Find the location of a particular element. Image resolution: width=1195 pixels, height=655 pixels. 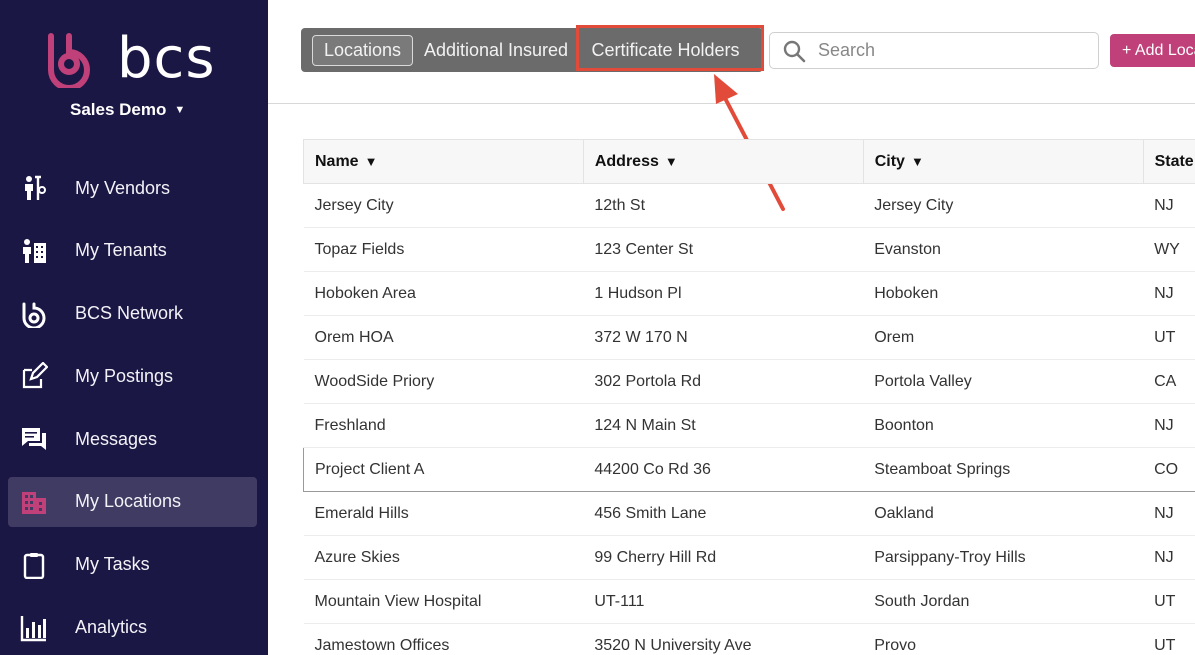

locations-icon is located at coordinates (34, 502).